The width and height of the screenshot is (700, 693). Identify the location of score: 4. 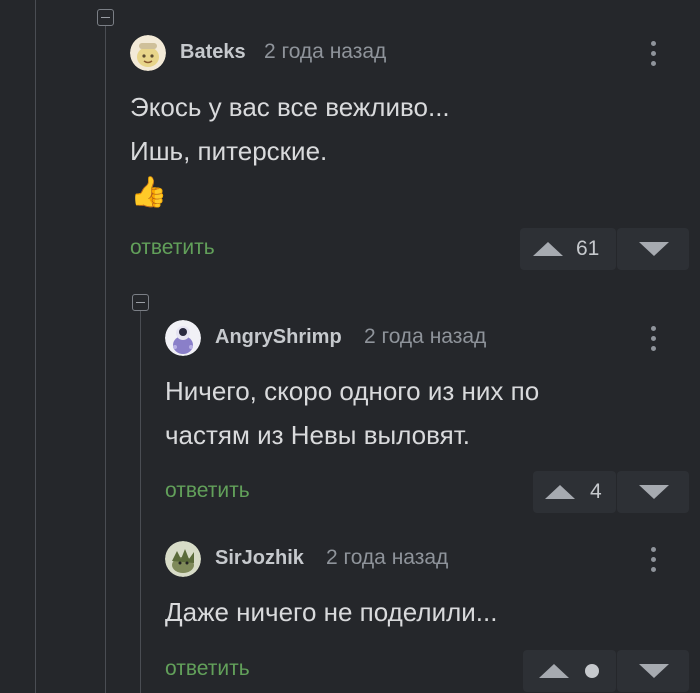
(596, 491).